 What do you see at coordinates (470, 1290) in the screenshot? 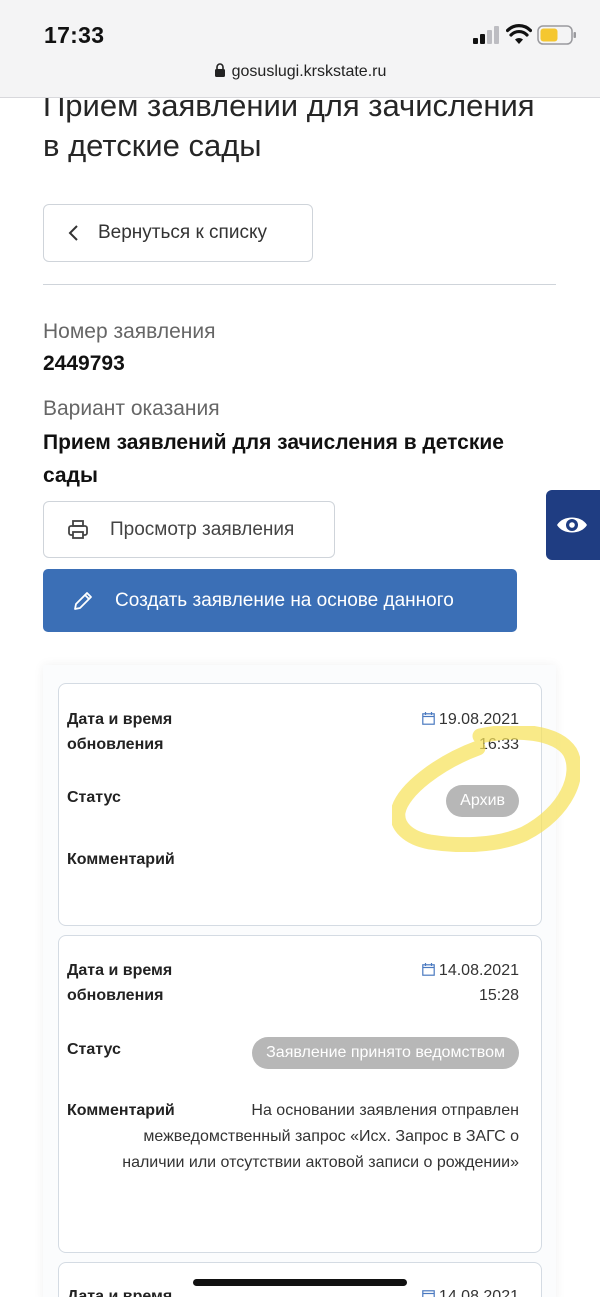
I see `update-datetime: 14.08.2021` at bounding box center [470, 1290].